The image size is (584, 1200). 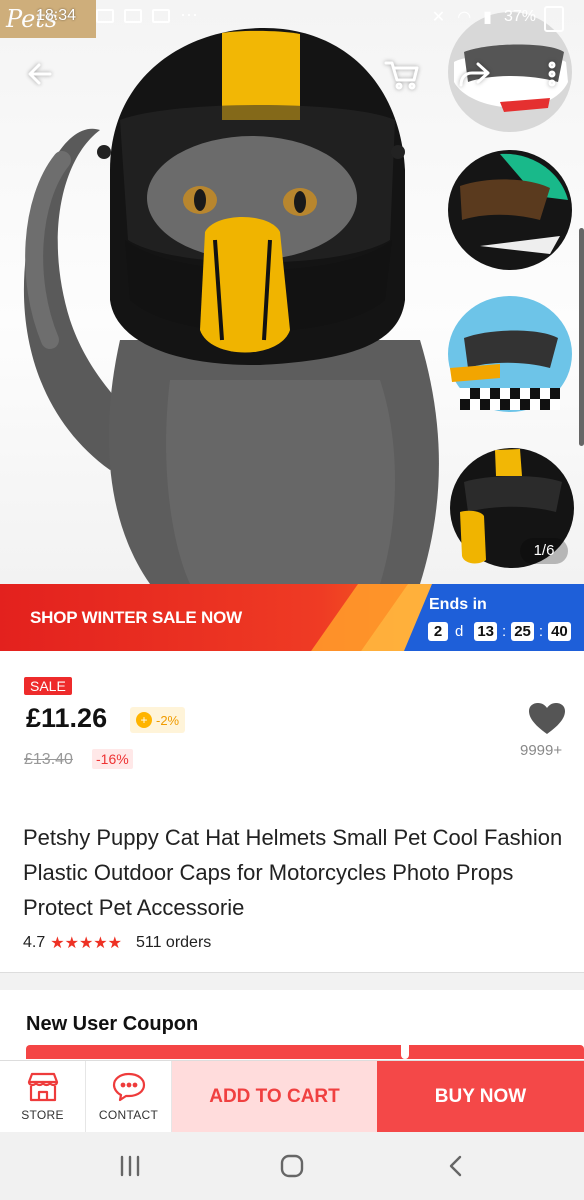 I want to click on mail-icon, so click(x=133, y=16).